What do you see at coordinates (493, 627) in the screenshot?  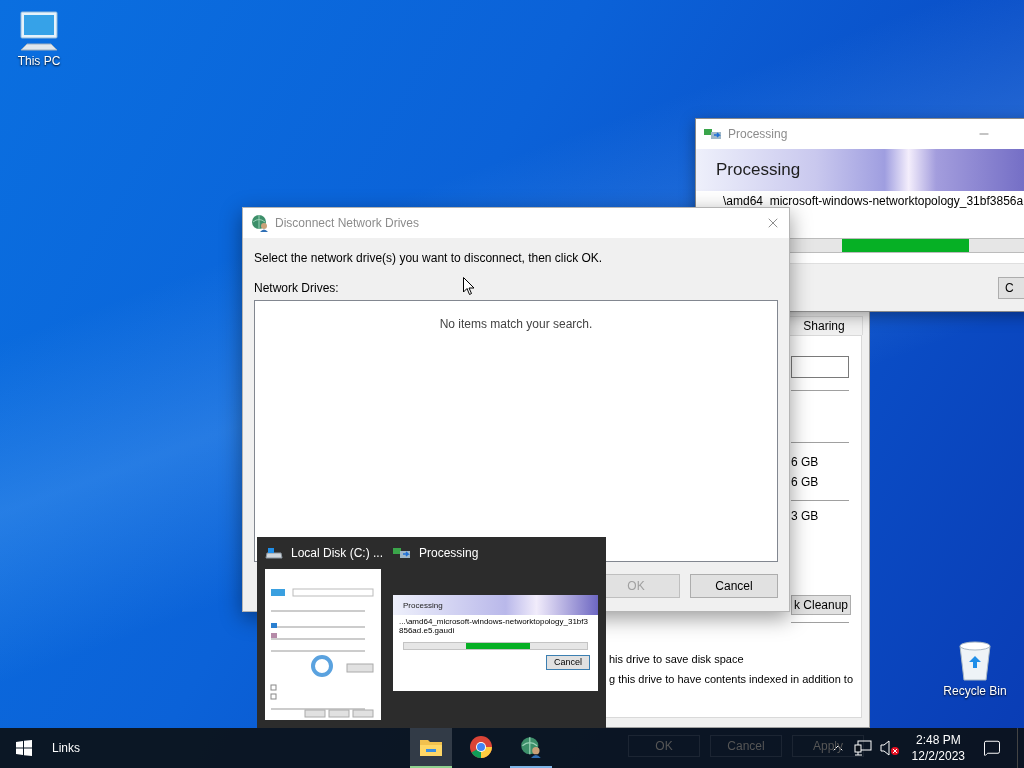 I see `file-path: ...\amd64_microsoft-windows-networktopology_31bf3856ad.e5.gaudi` at bounding box center [493, 627].